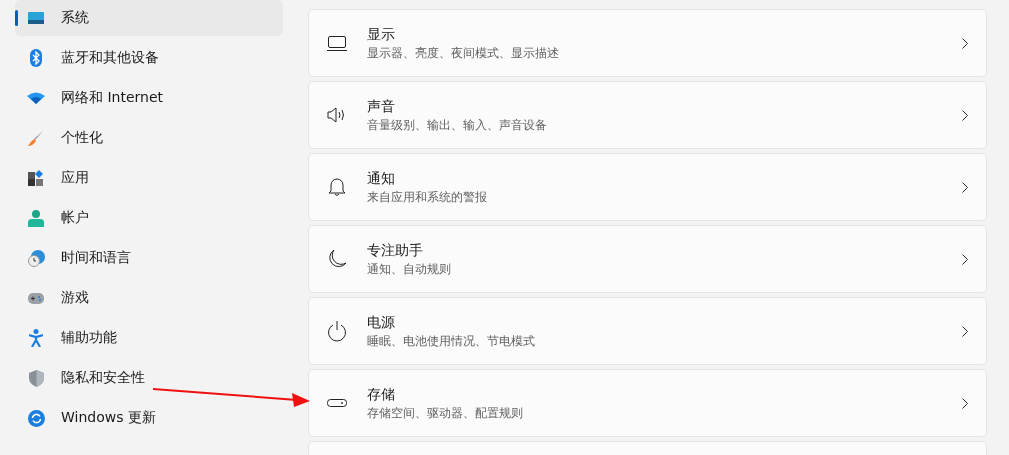 This screenshot has height=455, width=1009. What do you see at coordinates (36, 58) in the screenshot?
I see `bluetooth-icon` at bounding box center [36, 58].